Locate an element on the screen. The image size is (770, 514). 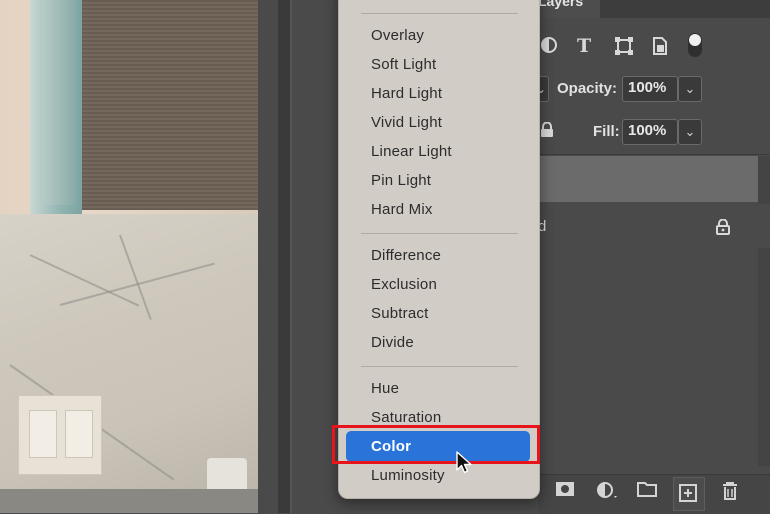
panel-divider is located at coordinates (284, 256).